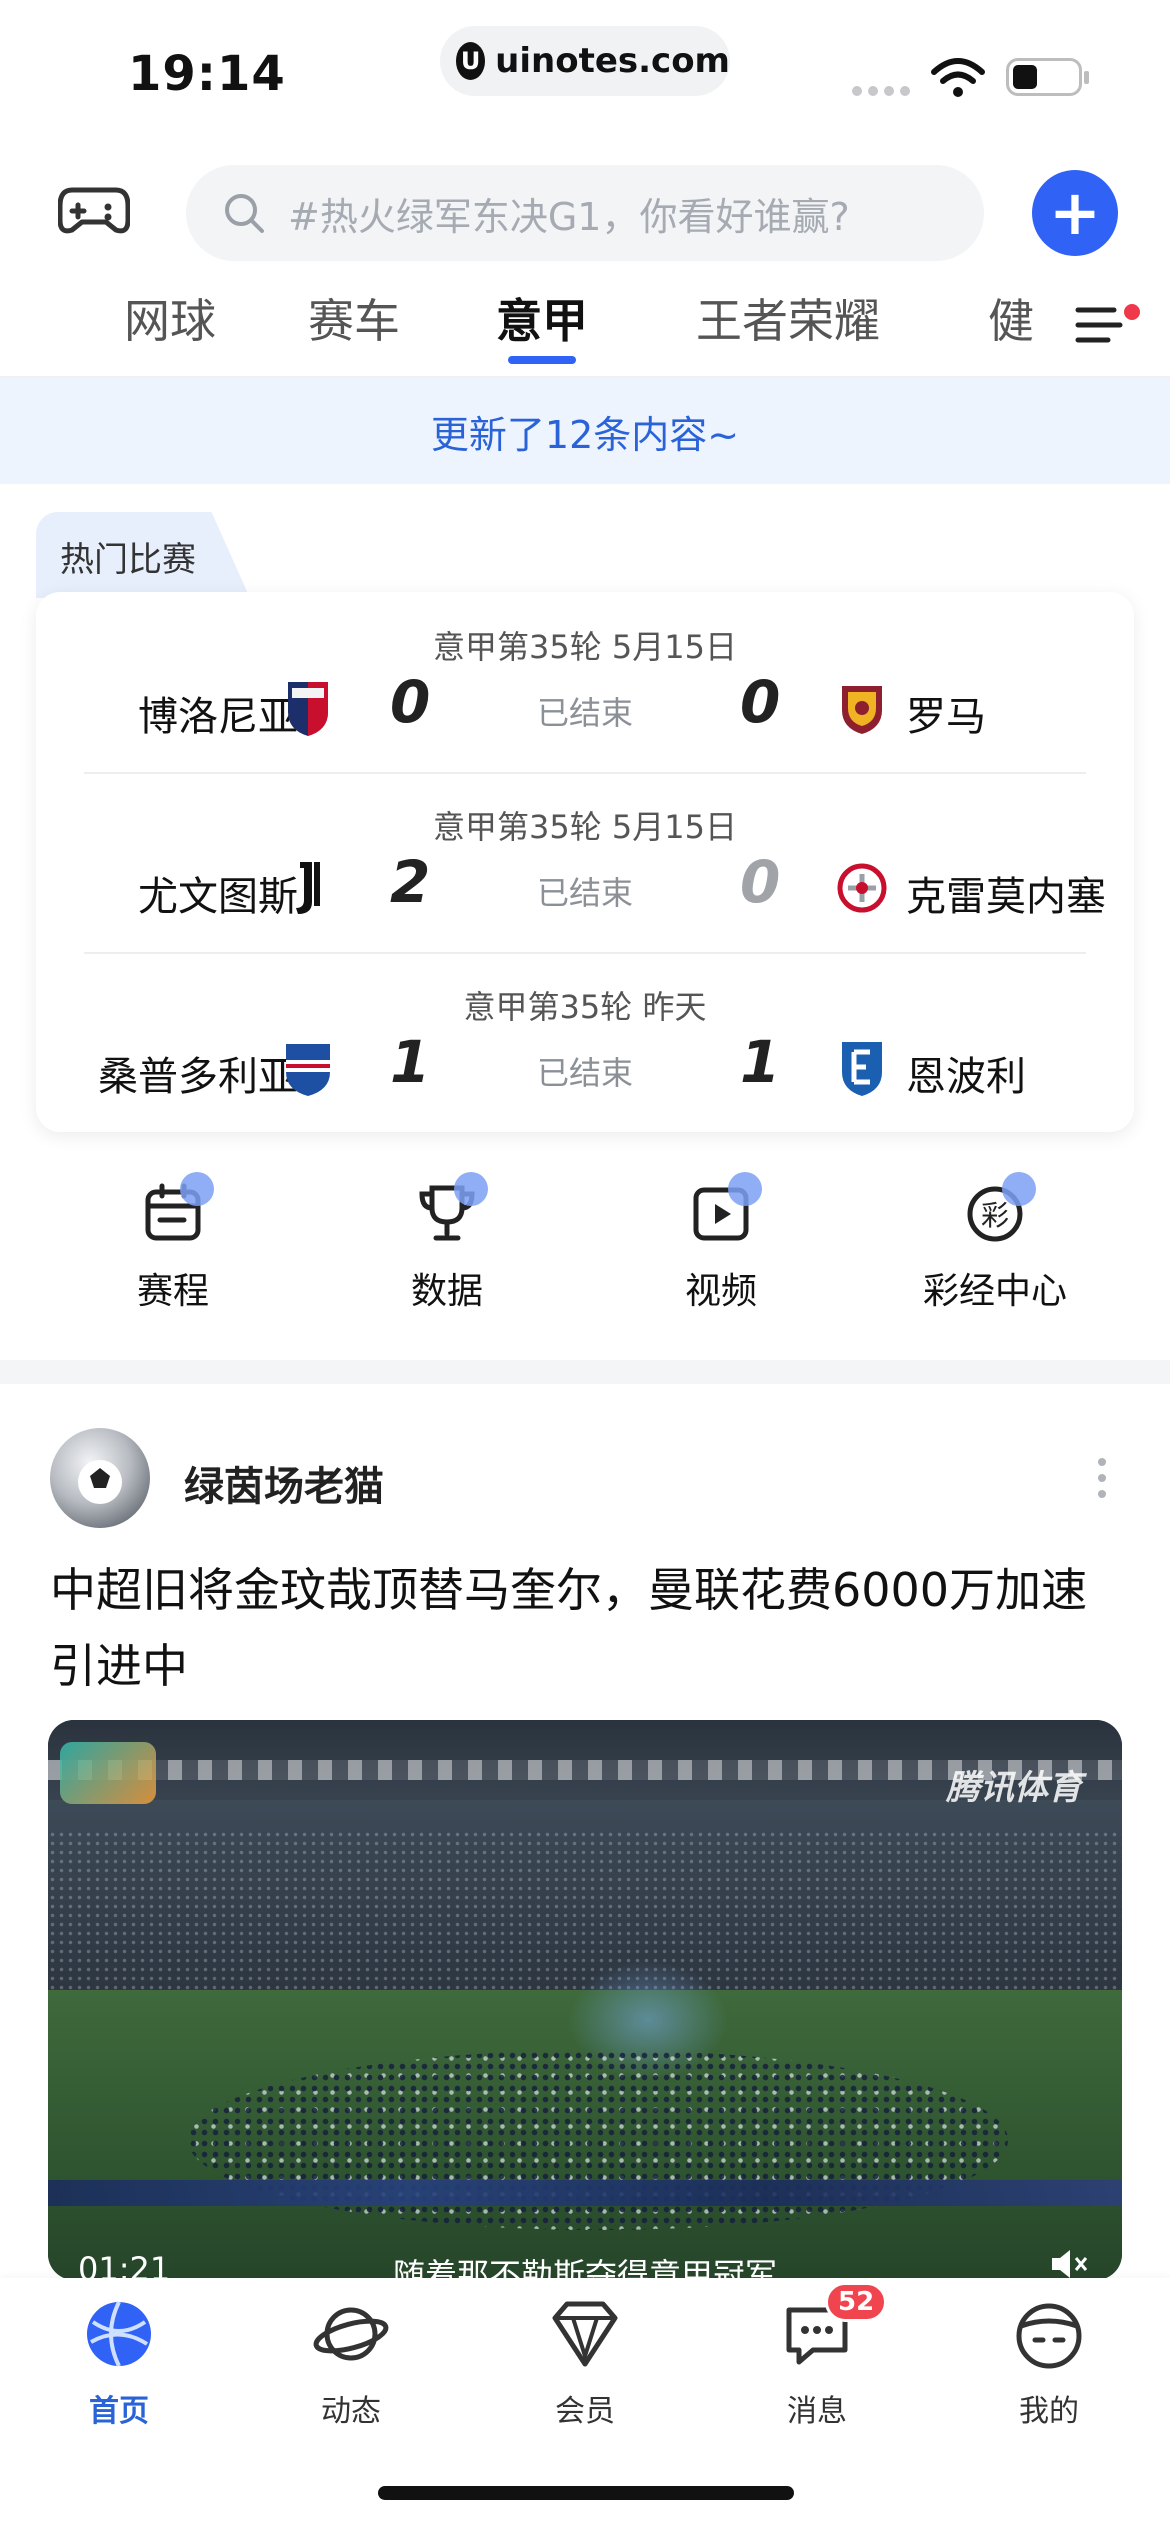 This screenshot has width=1170, height=2532. What do you see at coordinates (108, 1773) in the screenshot?
I see `channel-logo` at bounding box center [108, 1773].